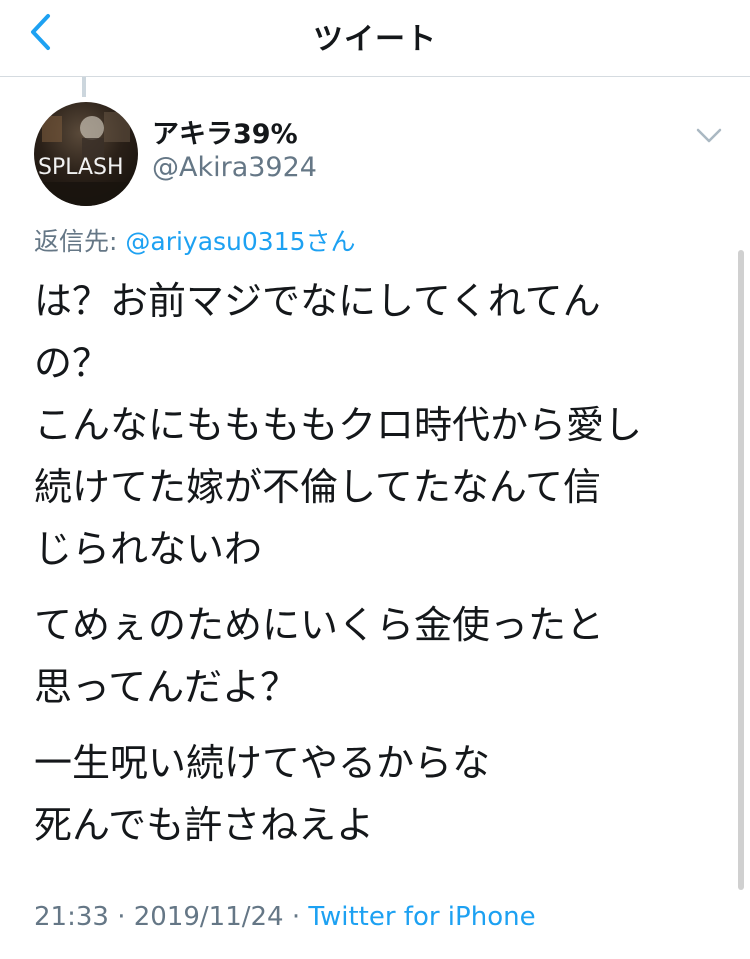  I want to click on tweet-time: 21:33, so click(71, 917).